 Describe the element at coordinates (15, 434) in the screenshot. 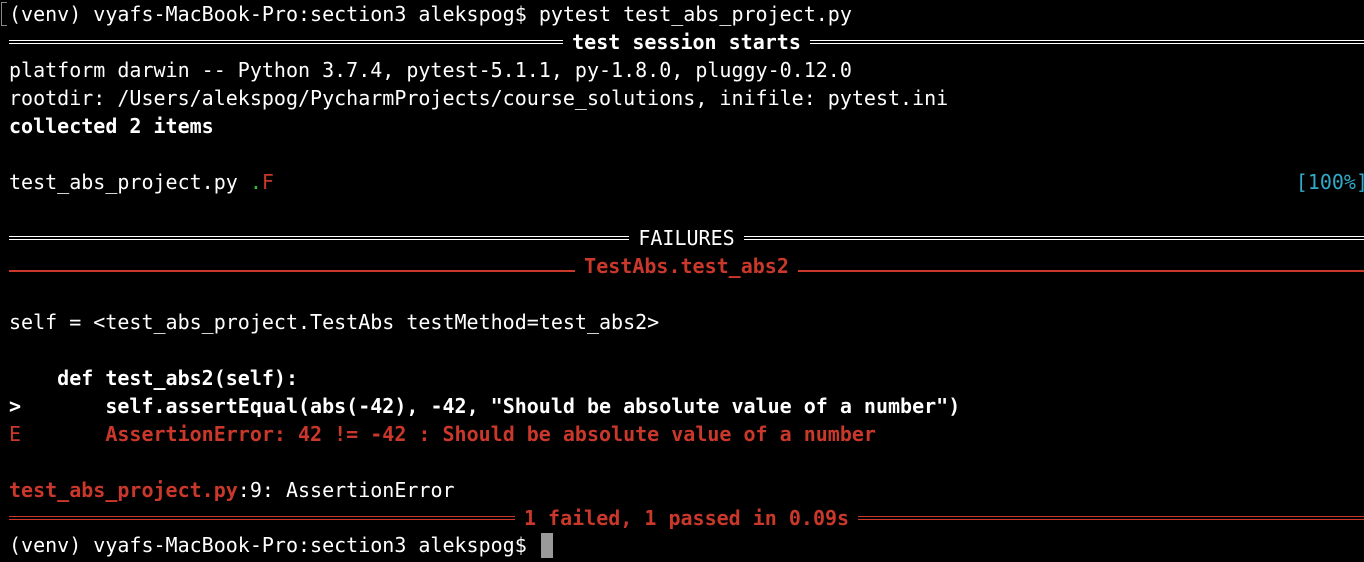

I see `error-marker: E` at that location.